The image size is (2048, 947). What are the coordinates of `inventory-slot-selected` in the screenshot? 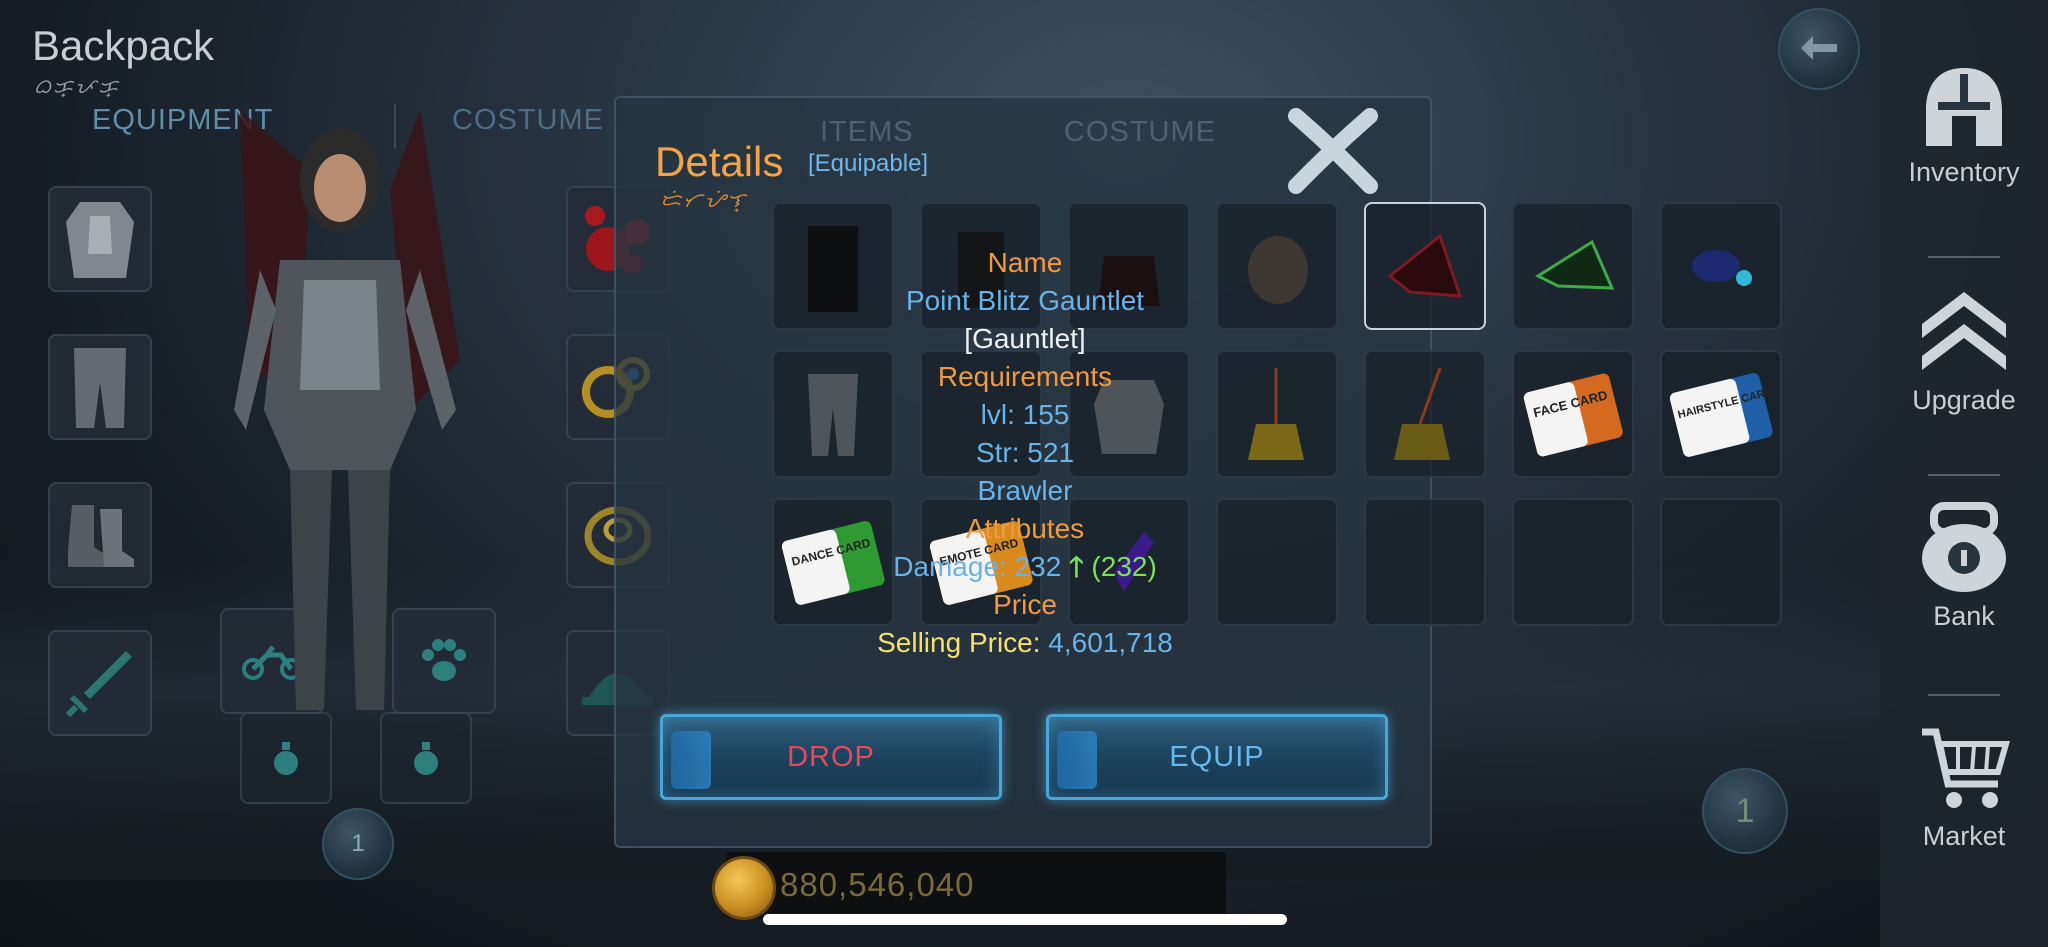 It's located at (1425, 266).